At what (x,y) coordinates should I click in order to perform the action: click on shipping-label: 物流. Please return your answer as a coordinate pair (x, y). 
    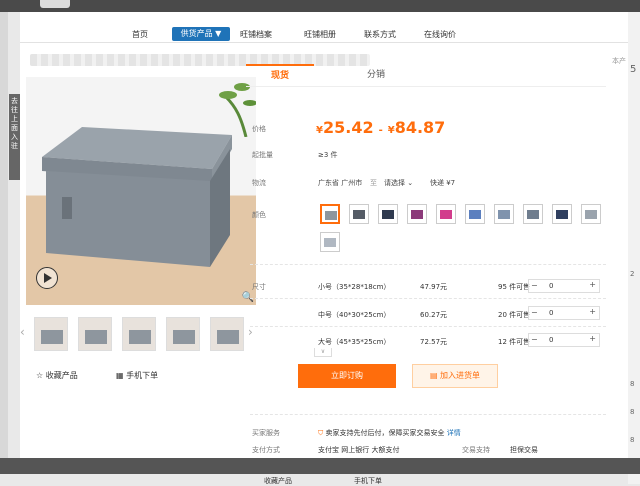
    Looking at the image, I should click on (259, 183).